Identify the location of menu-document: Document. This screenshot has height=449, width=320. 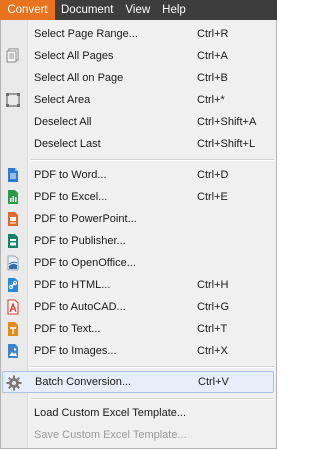
(87, 10).